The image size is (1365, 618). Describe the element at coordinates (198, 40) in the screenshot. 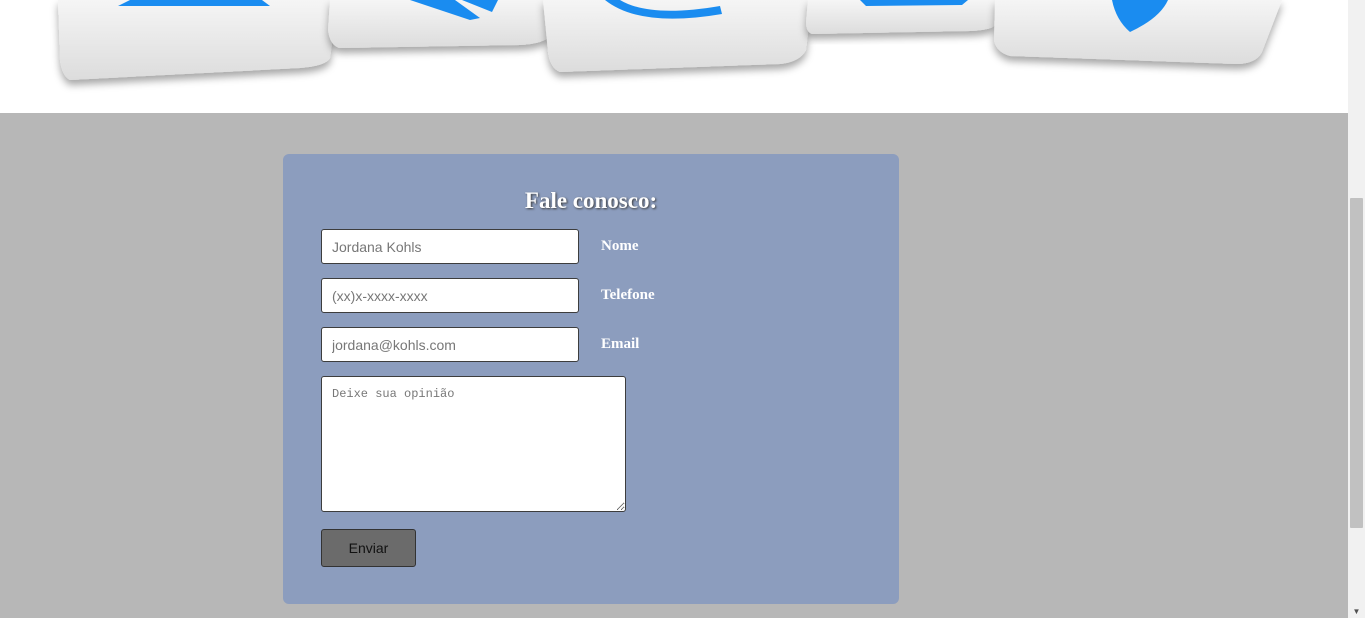

I see `email-icon` at that location.